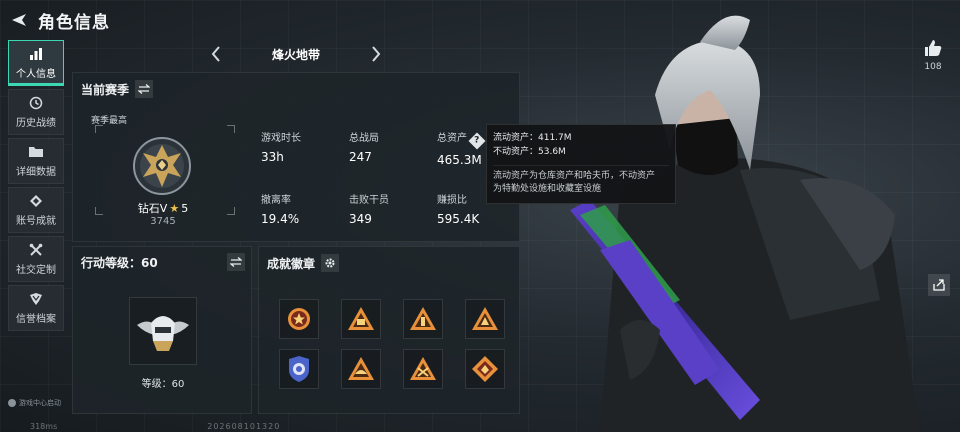 This screenshot has height=432, width=960. I want to click on sidebar: 个人信息 历史战绩 详细数据 账号成就 社交定制 信誉档案, so click(36, 187).